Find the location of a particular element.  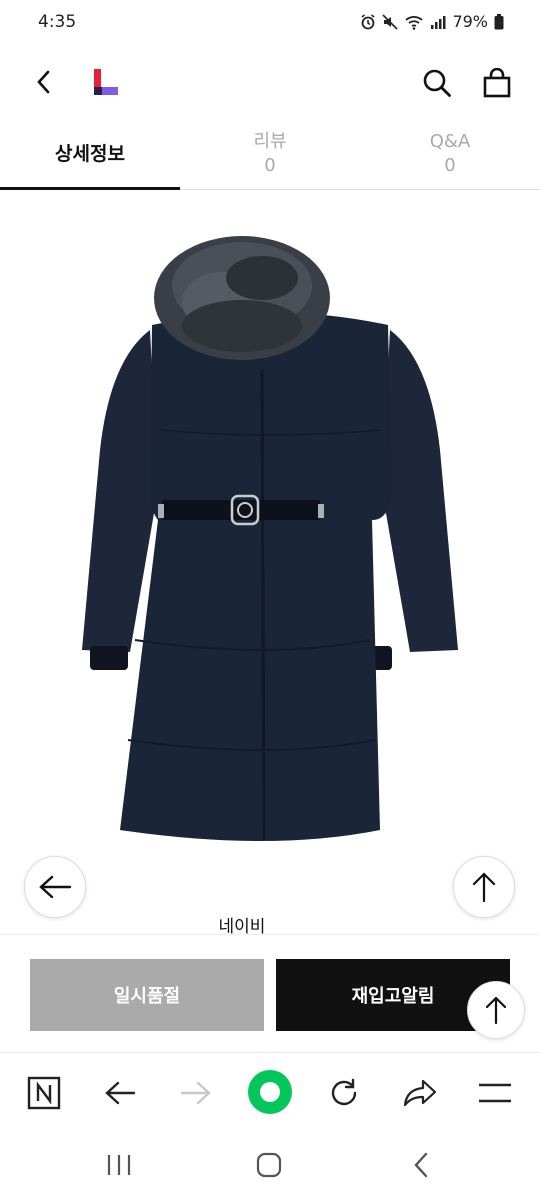

naver-home-button is located at coordinates (44, 1093).